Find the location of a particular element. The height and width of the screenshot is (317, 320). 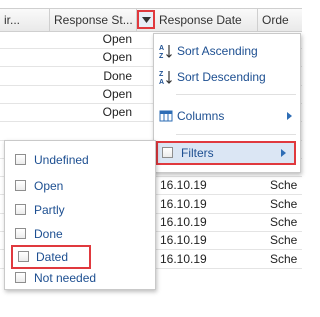

column-header-order: Orde is located at coordinates (280, 20).